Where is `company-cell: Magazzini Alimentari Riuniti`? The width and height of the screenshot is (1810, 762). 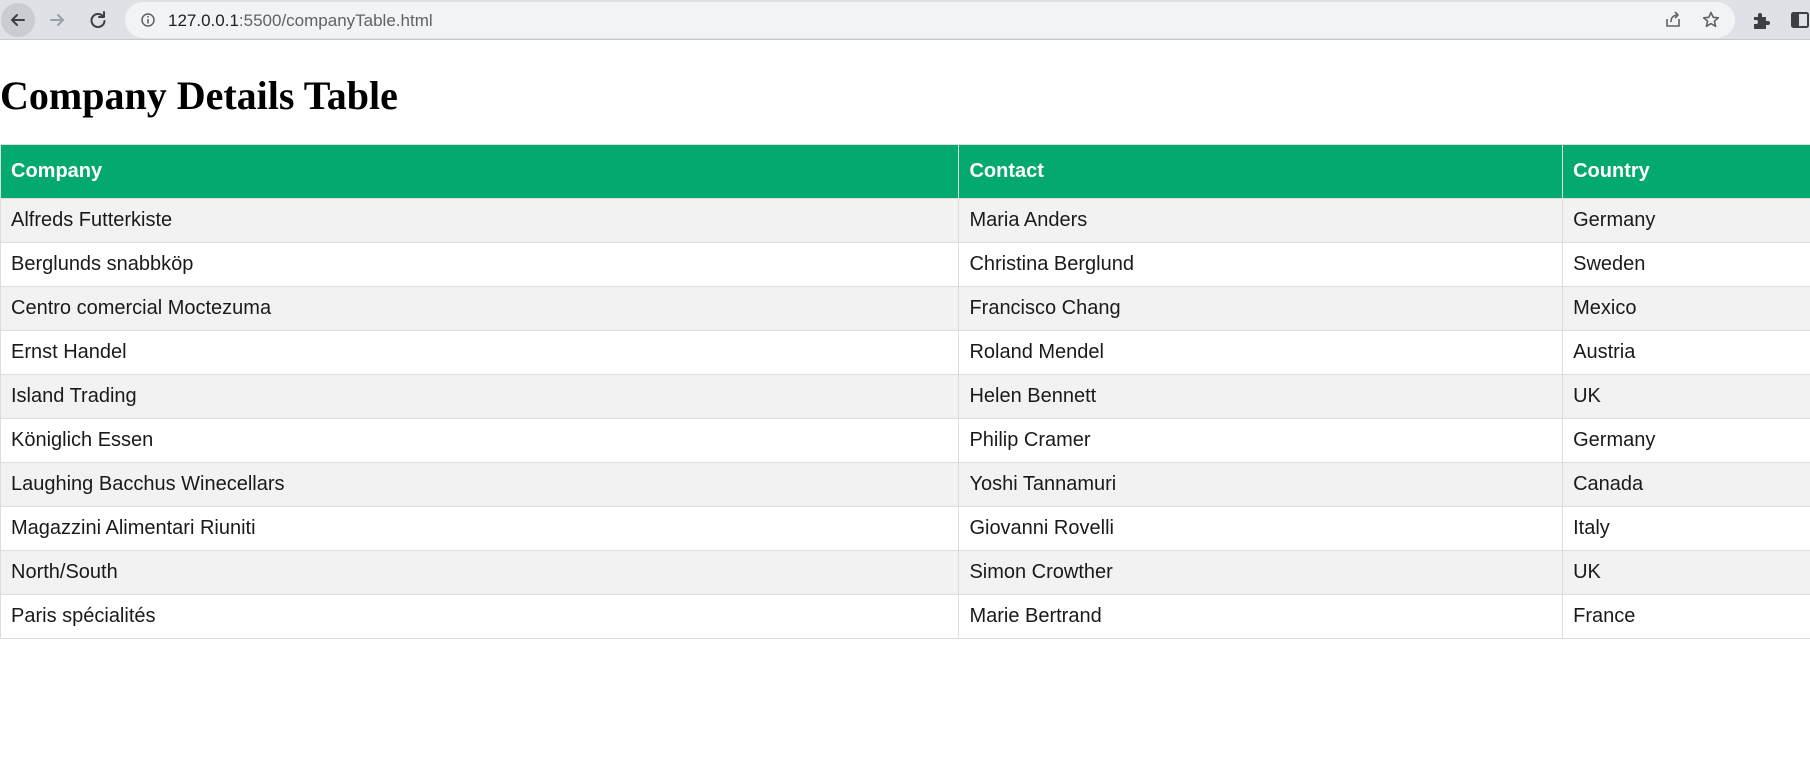
company-cell: Magazzini Alimentari Riuniti is located at coordinates (480, 528).